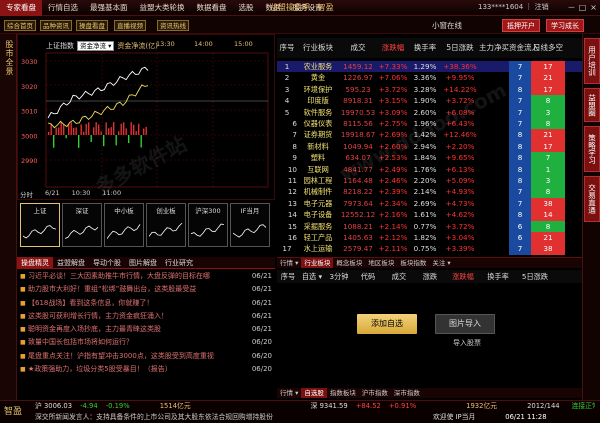  Describe the element at coordinates (520, 101) in the screenshot. I see `cell: 7` at that location.